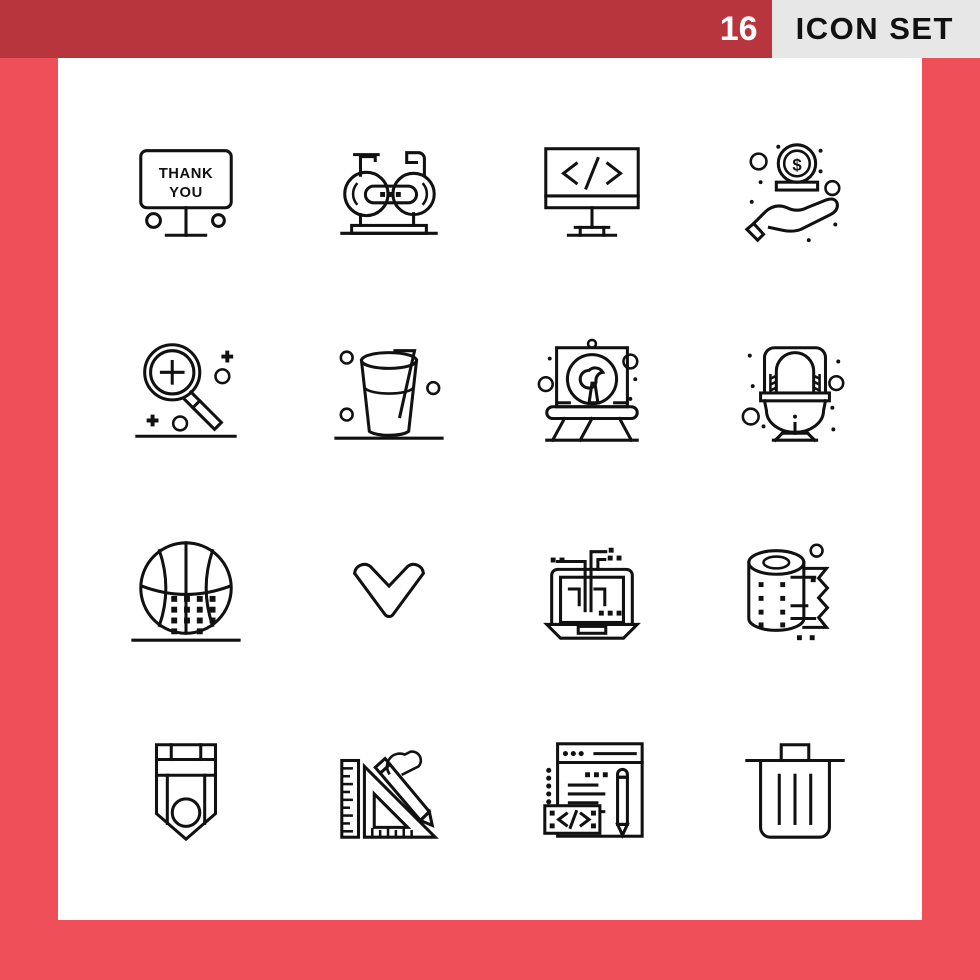 The image size is (980, 980). I want to click on web-development-icon, so click(593, 791).